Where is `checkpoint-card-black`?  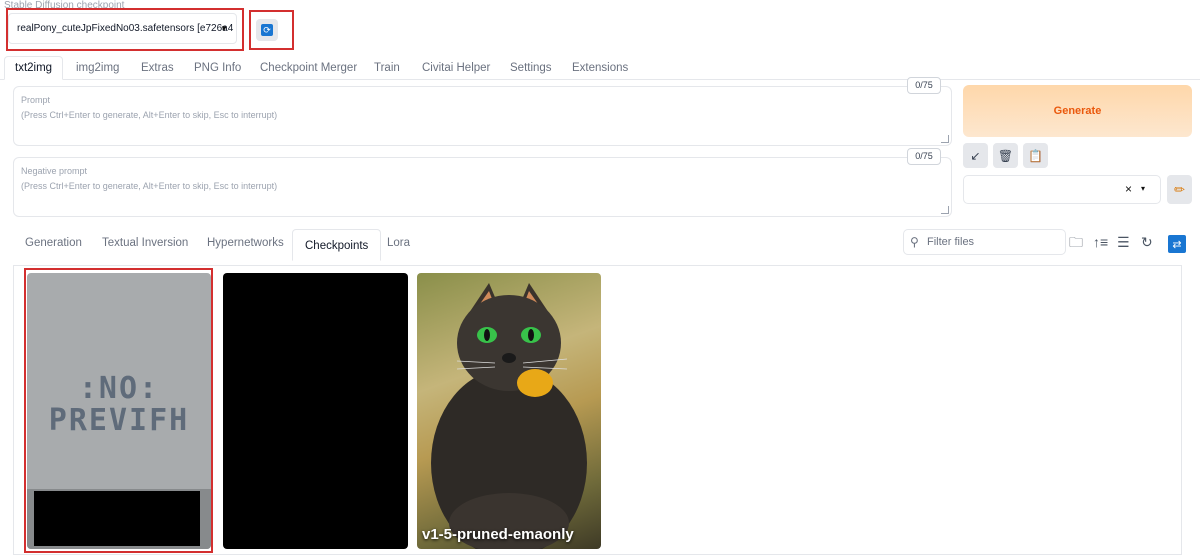 checkpoint-card-black is located at coordinates (315, 411).